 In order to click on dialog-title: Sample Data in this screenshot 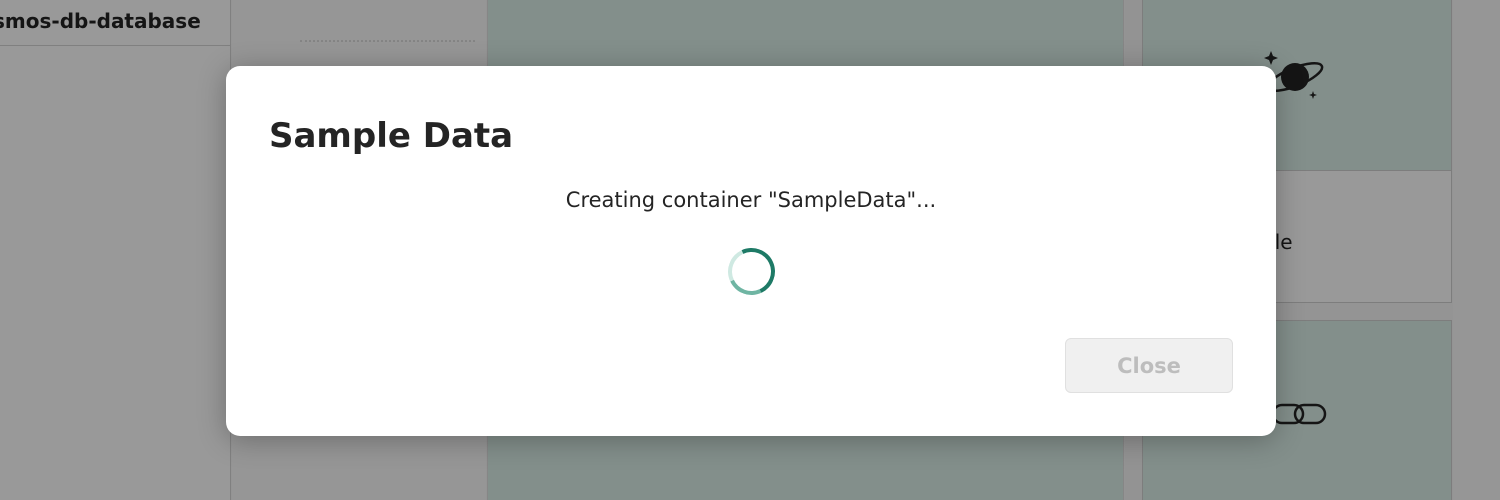, I will do `click(391, 136)`.